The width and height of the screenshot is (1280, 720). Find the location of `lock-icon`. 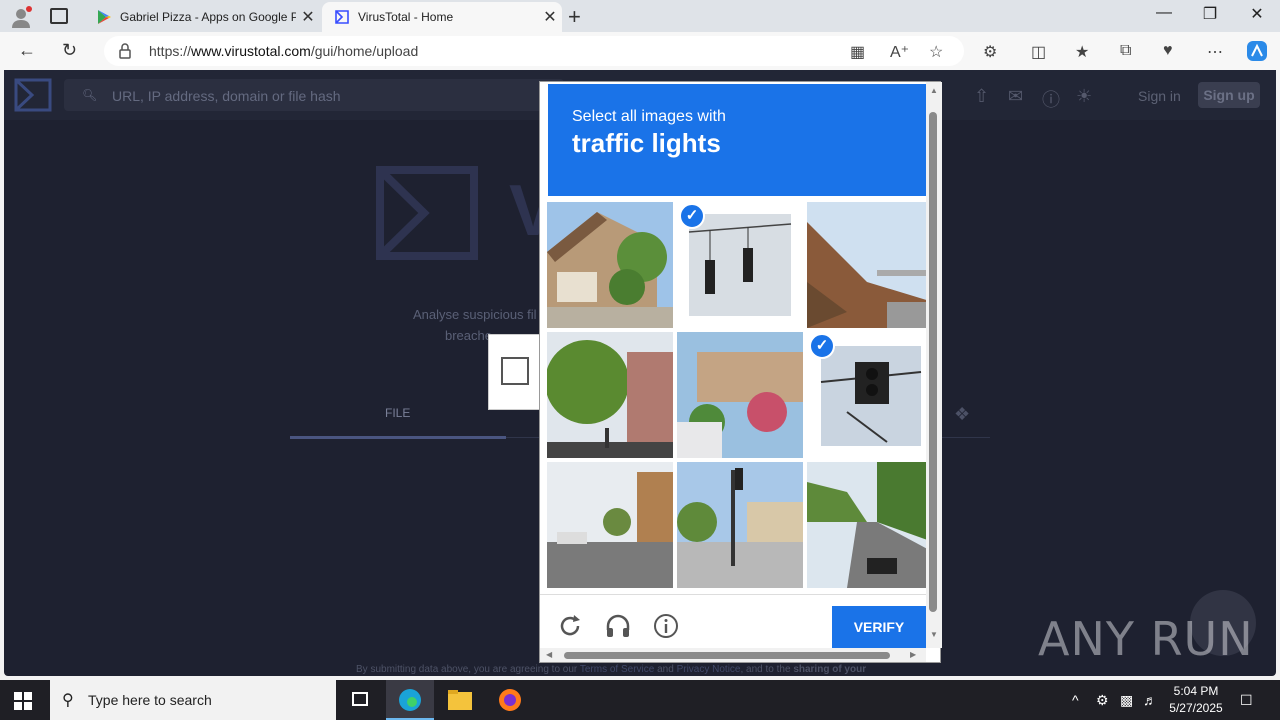

lock-icon is located at coordinates (125, 51).